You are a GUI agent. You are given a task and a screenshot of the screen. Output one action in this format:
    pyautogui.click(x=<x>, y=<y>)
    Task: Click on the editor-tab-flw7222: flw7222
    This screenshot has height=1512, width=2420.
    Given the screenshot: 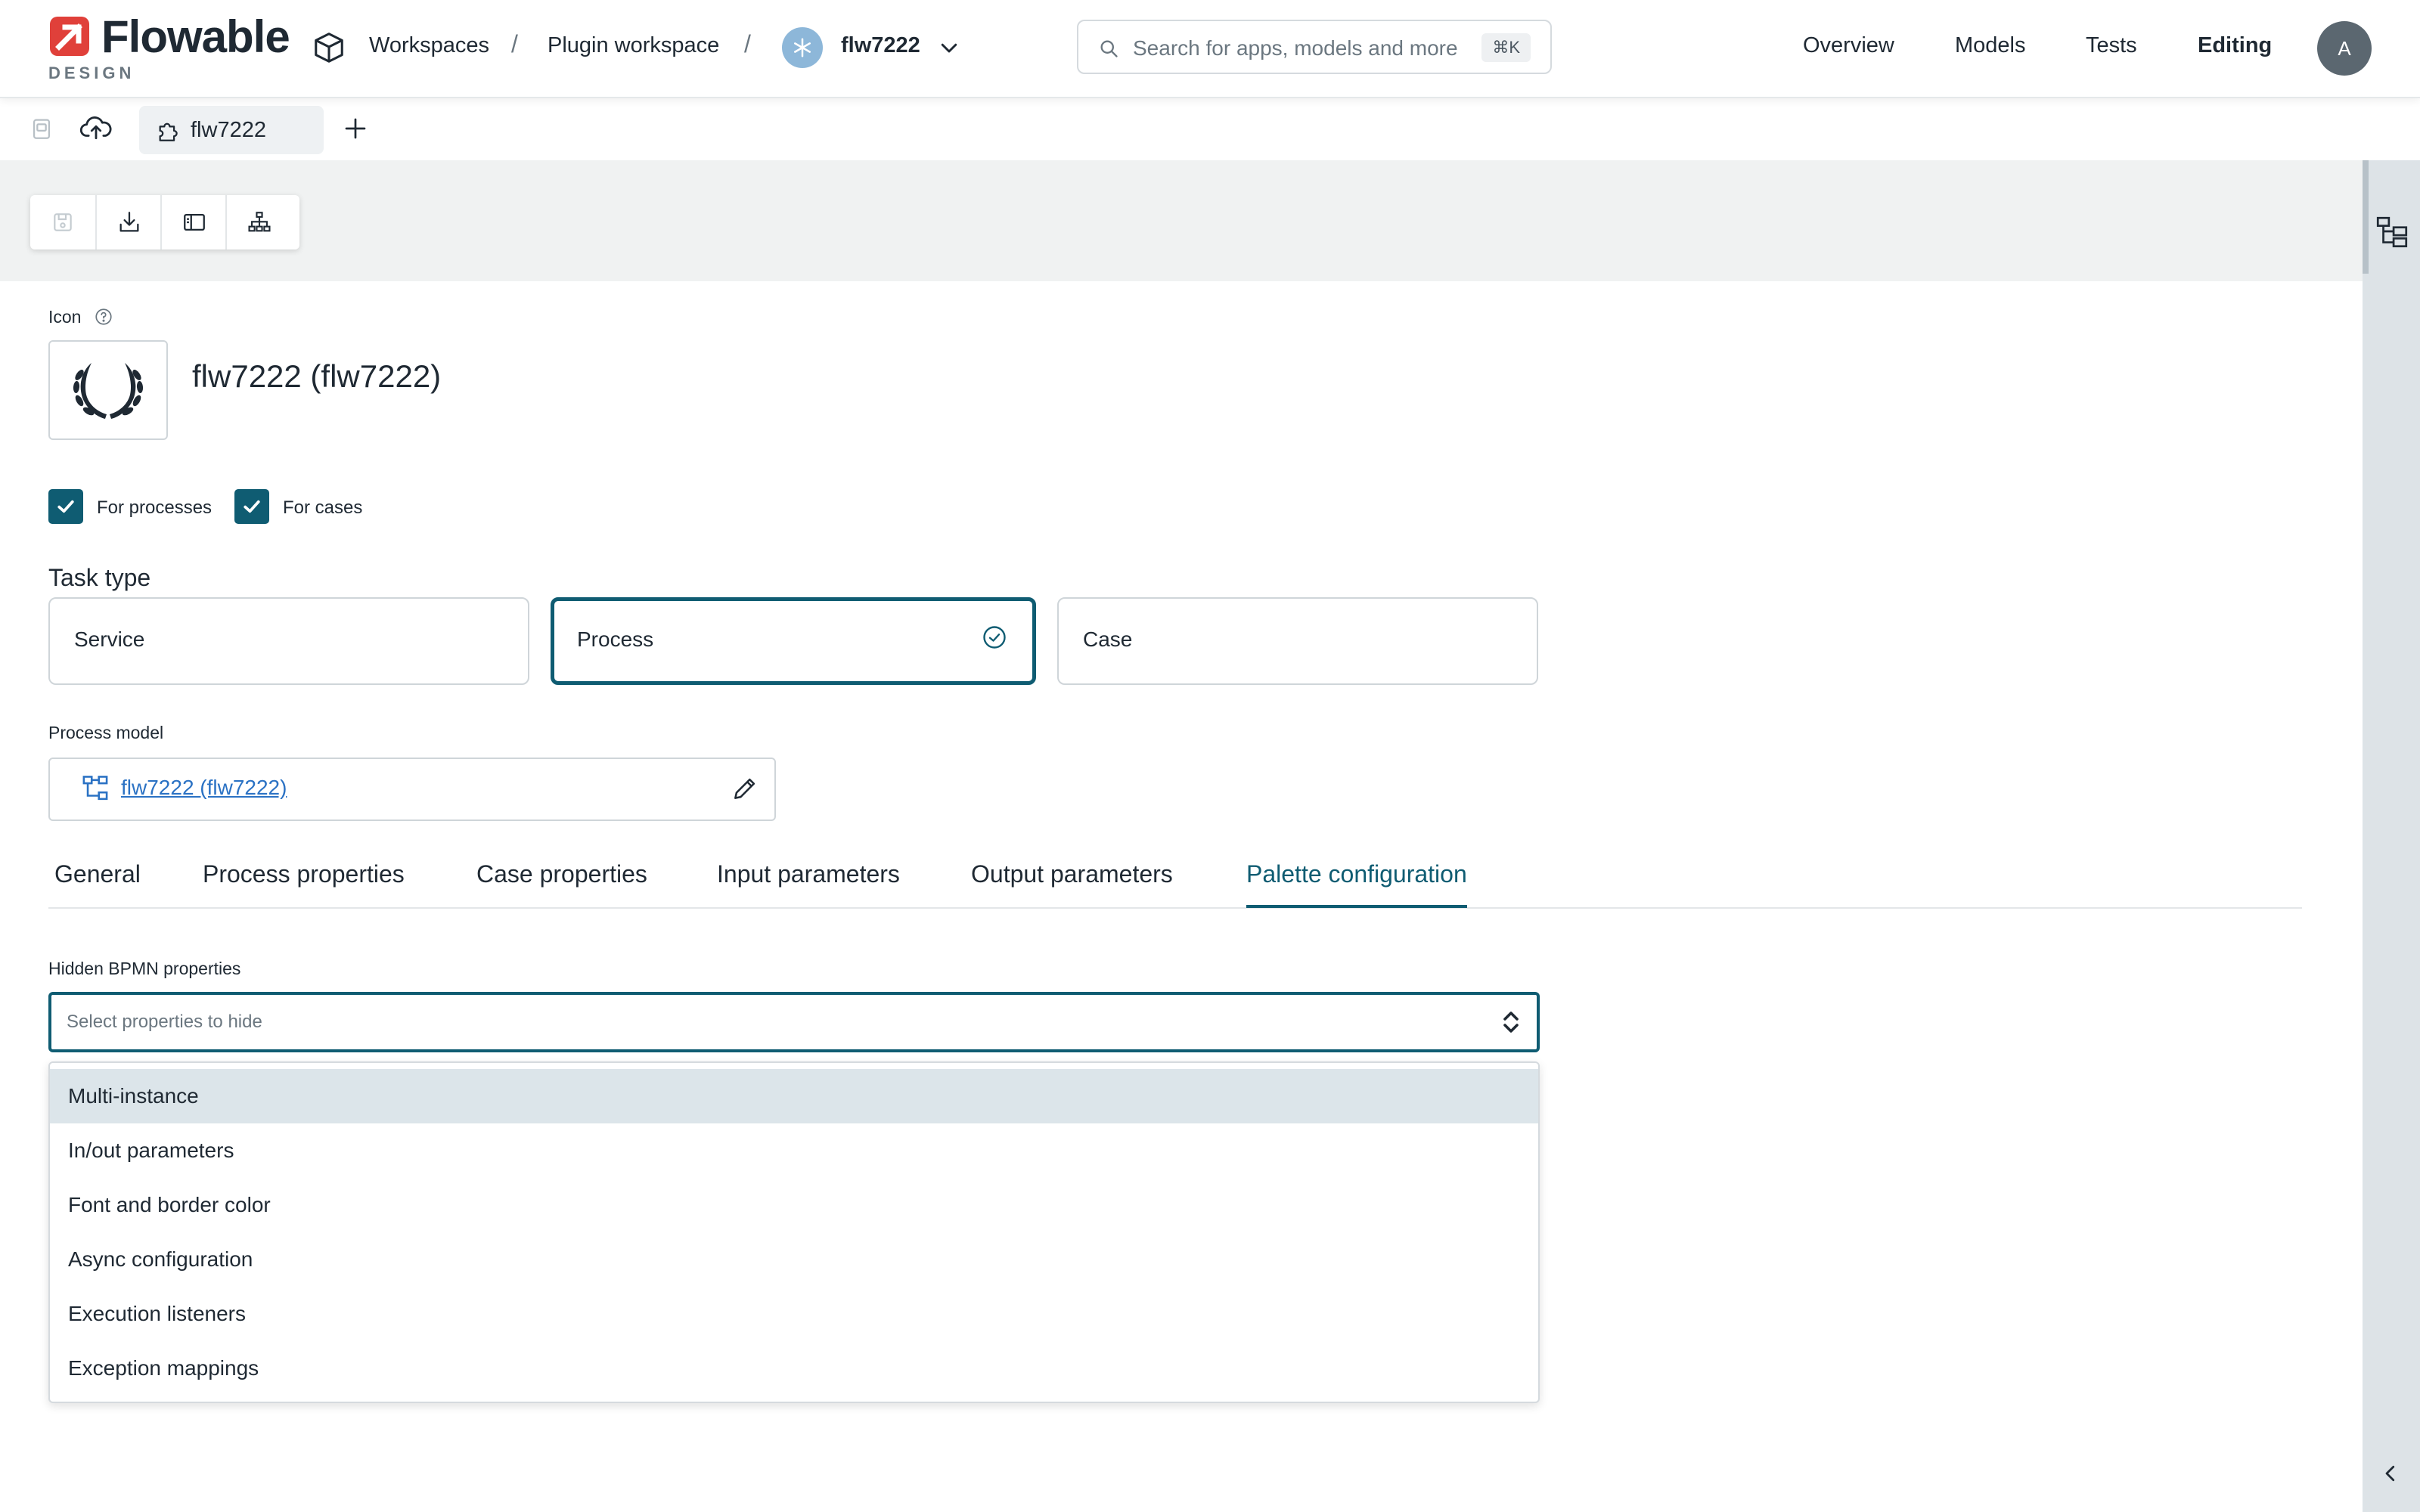 What is the action you would take?
    pyautogui.click(x=231, y=130)
    